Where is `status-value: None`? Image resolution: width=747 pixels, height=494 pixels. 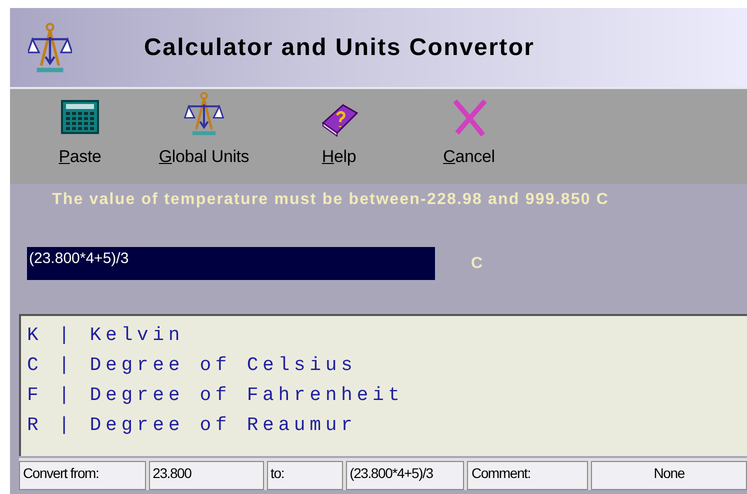
status-value: None is located at coordinates (669, 475).